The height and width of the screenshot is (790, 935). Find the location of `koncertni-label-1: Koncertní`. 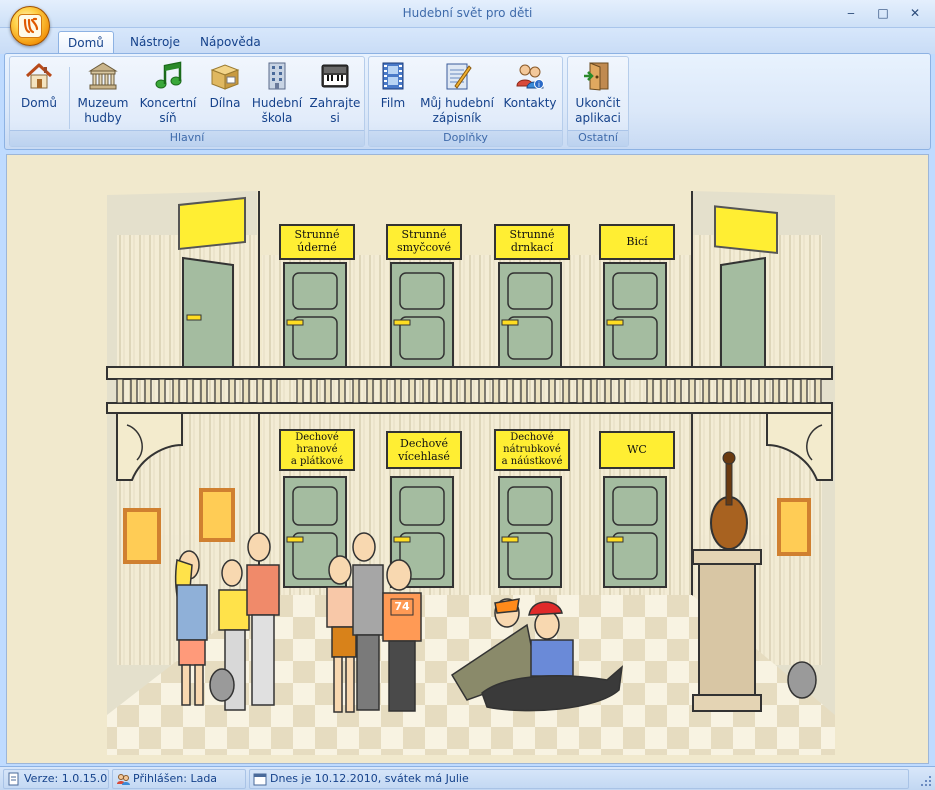

koncertni-label-1: Koncertní is located at coordinates (168, 103).